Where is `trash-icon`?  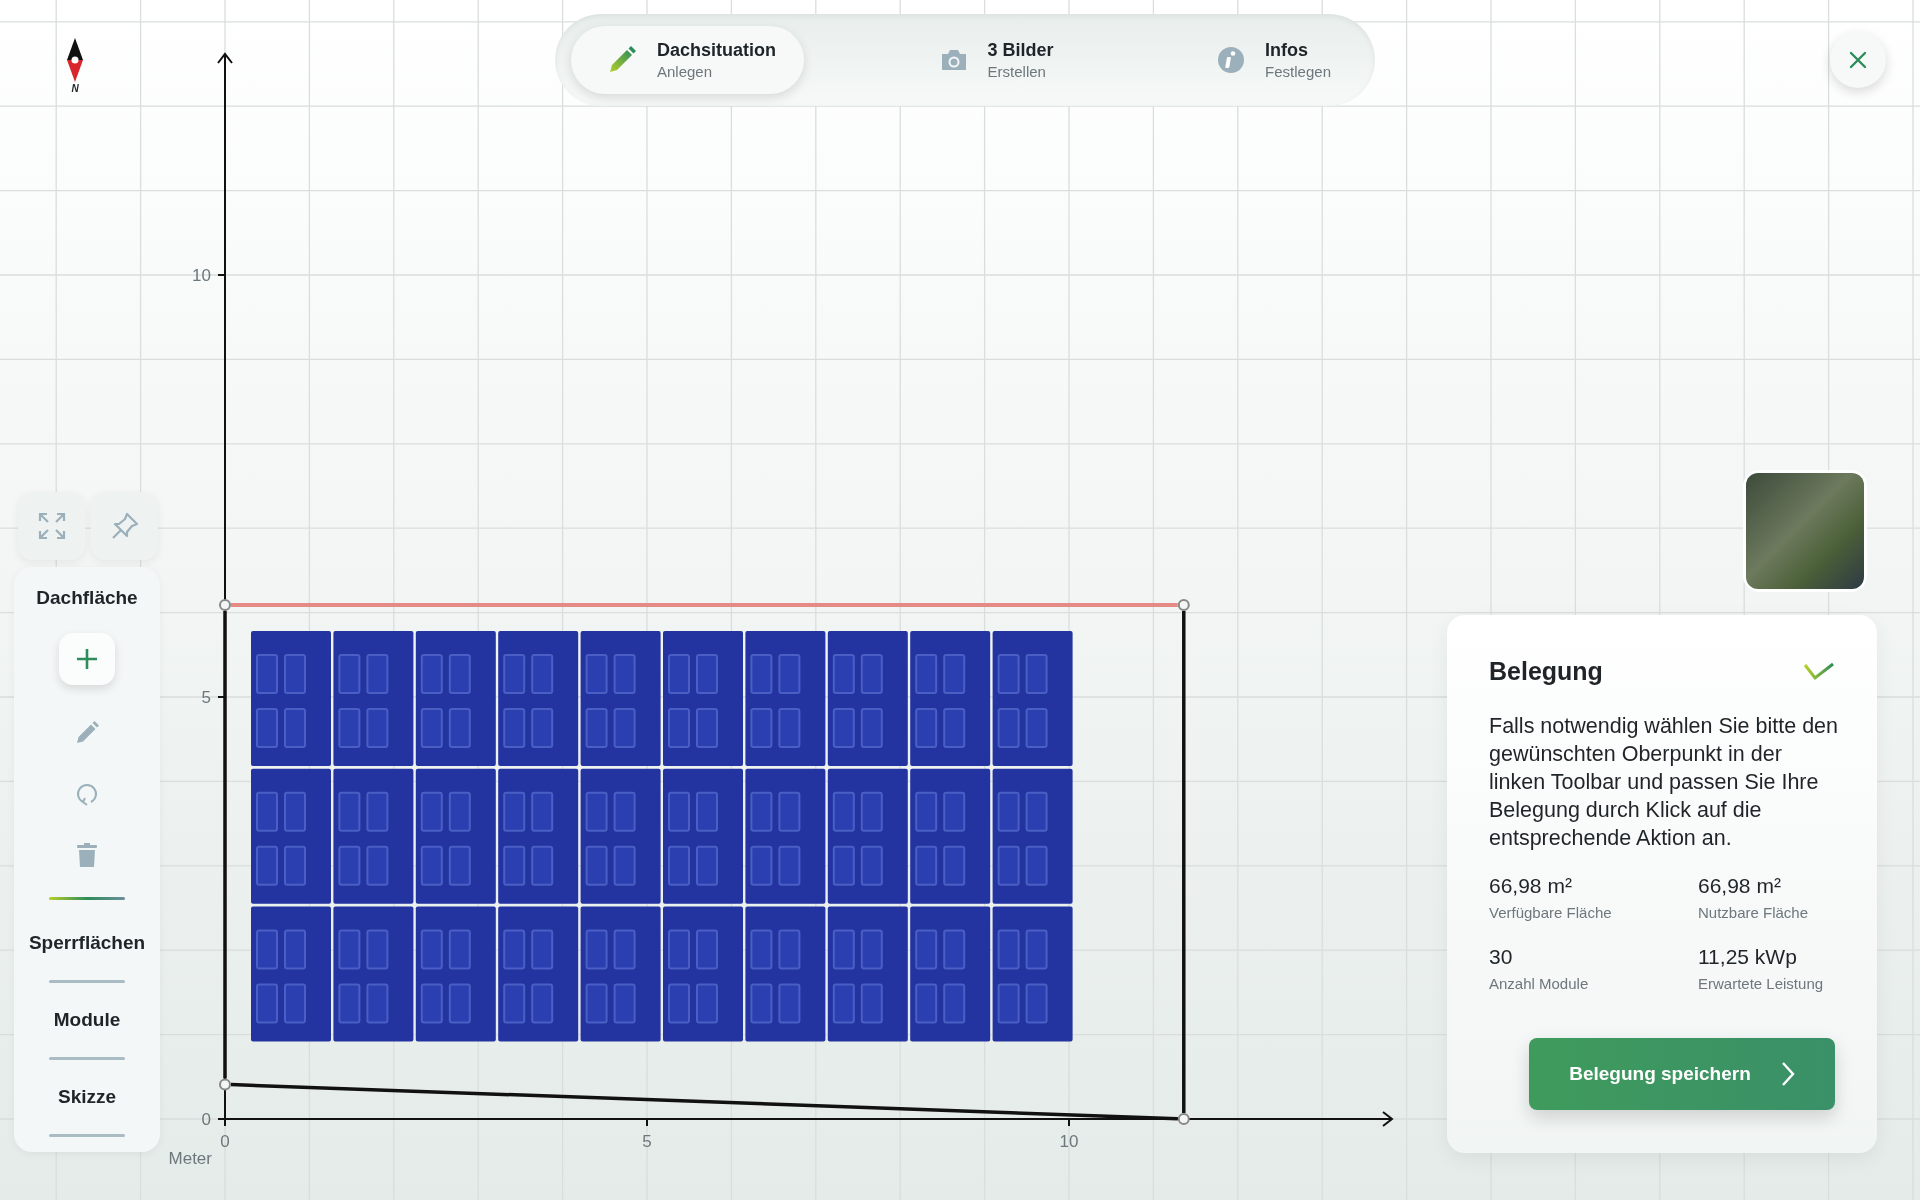
trash-icon is located at coordinates (87, 855).